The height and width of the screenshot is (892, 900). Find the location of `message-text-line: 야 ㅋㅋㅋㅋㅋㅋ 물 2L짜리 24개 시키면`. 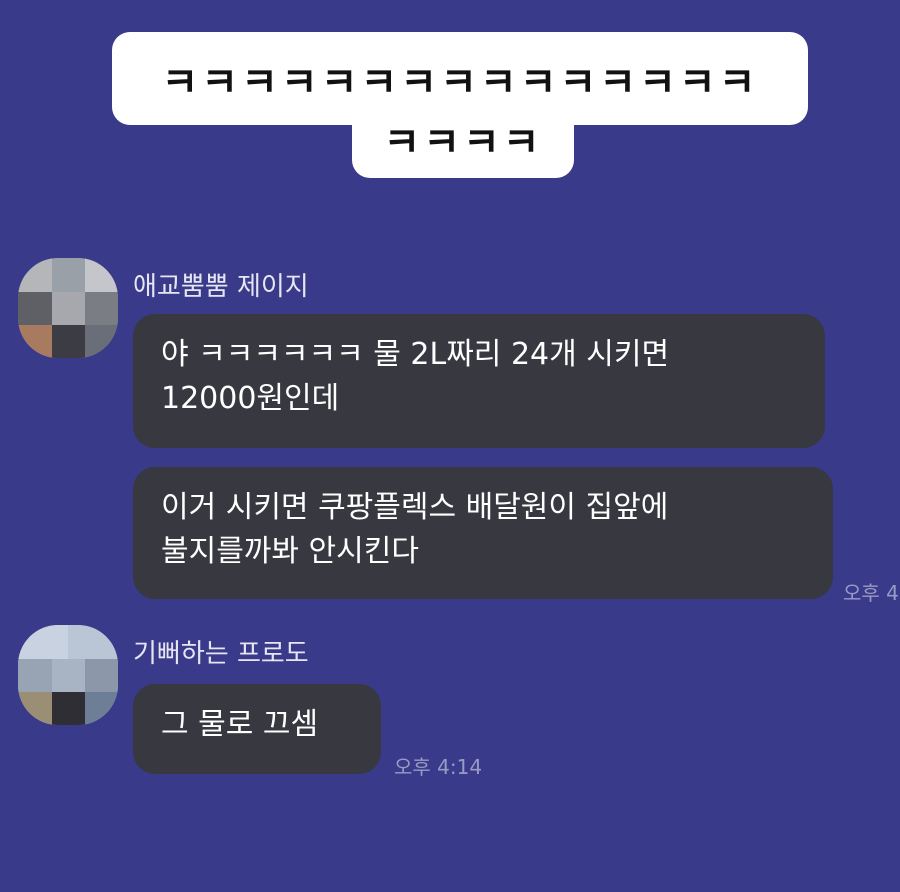

message-text-line: 야 ㅋㅋㅋㅋㅋㅋ 물 2L짜리 24개 시키면 is located at coordinates (415, 354).